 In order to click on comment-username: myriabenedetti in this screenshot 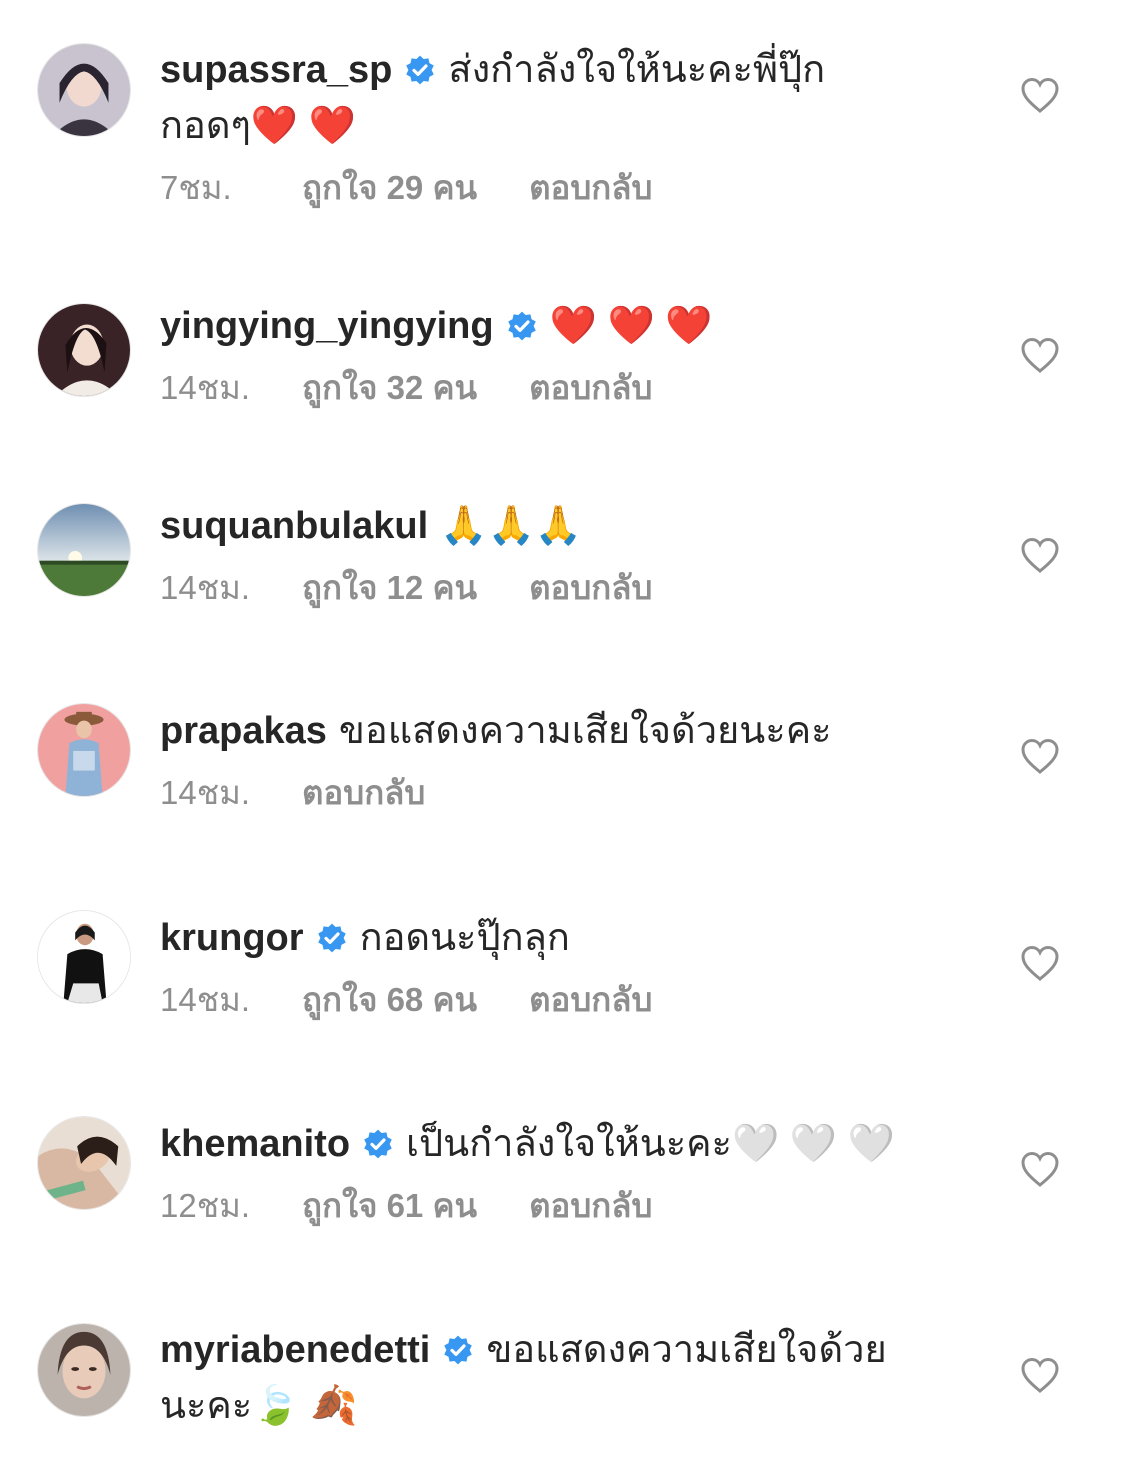, I will do `click(295, 1350)`.